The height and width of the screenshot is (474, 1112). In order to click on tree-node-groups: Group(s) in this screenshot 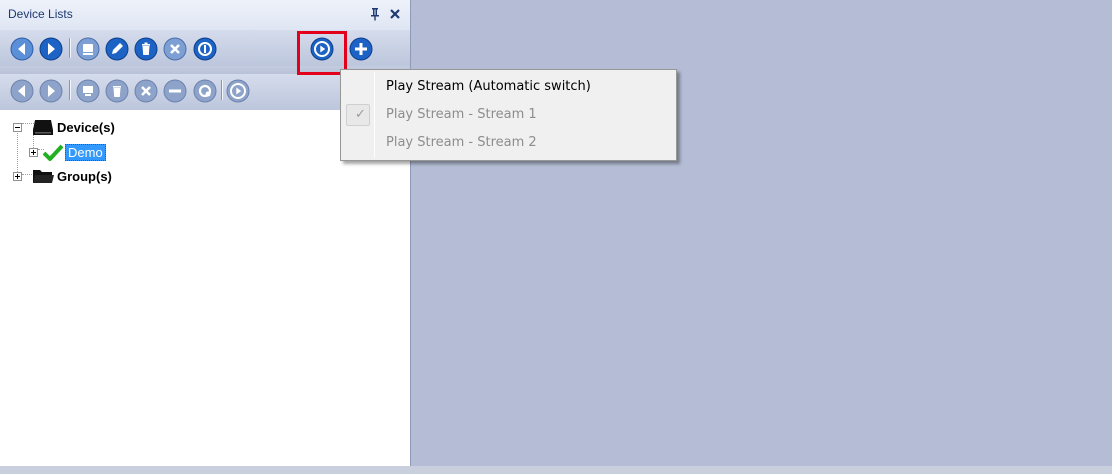, I will do `click(62, 176)`.